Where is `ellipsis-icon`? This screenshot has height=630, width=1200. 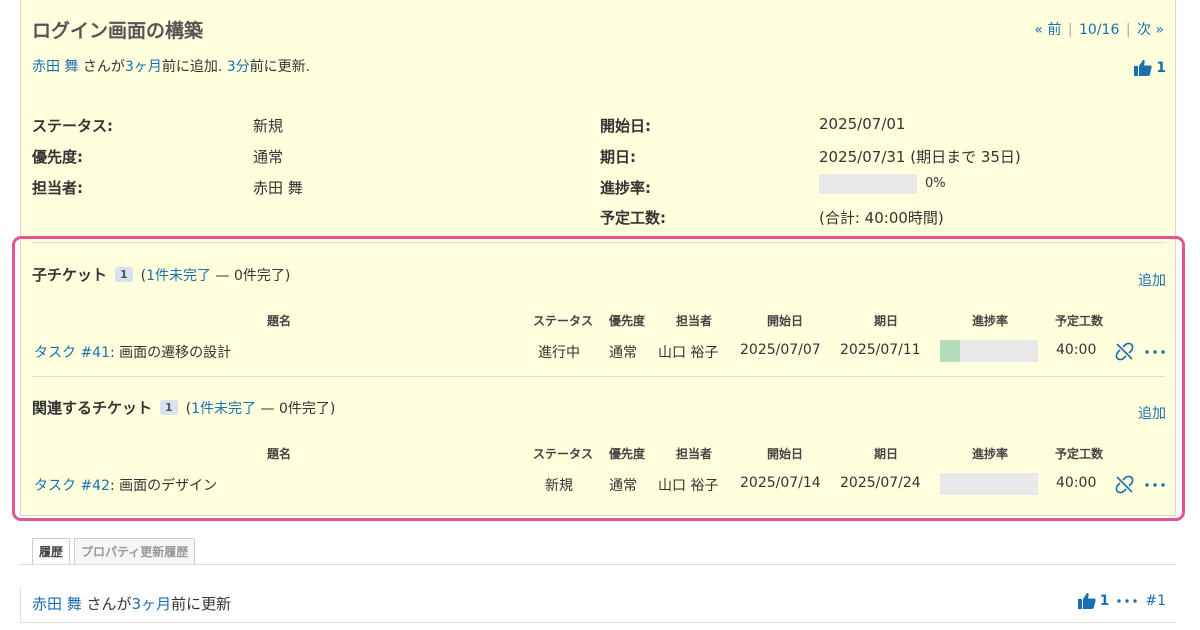
ellipsis-icon is located at coordinates (1127, 601).